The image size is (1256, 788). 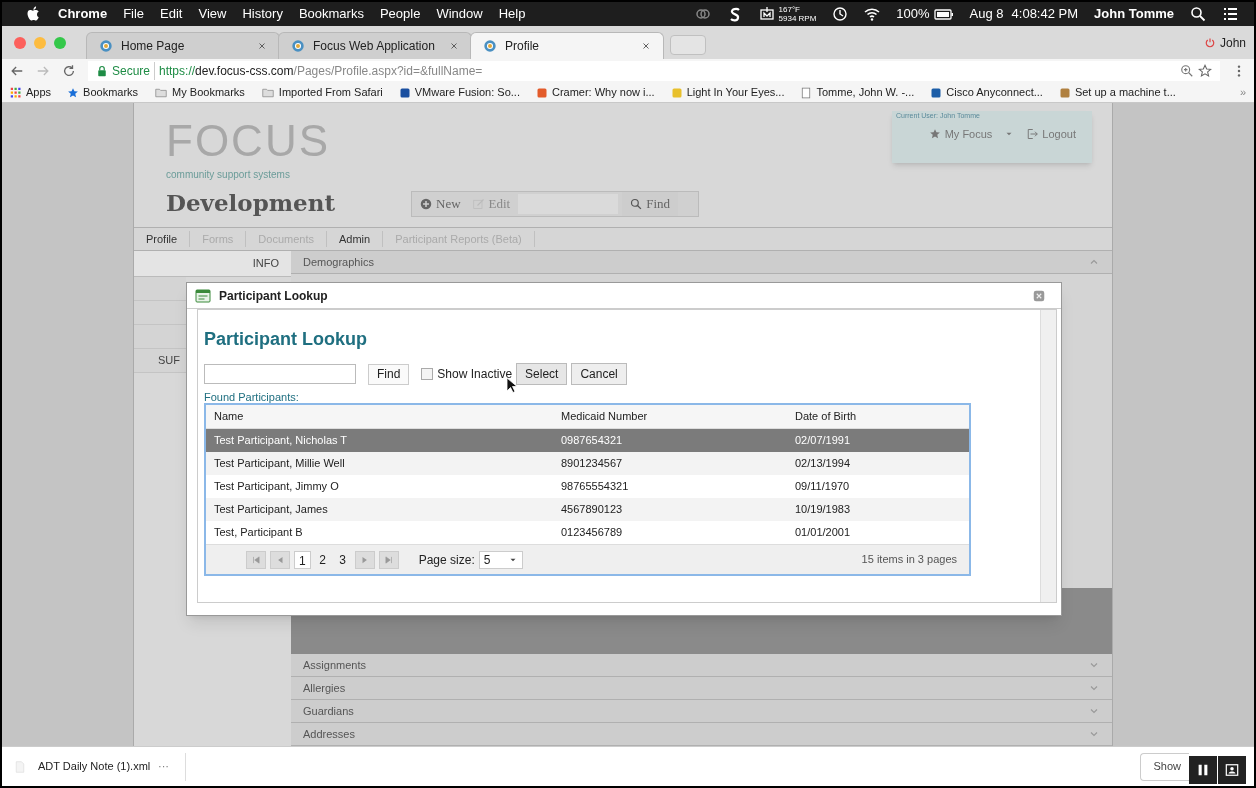 What do you see at coordinates (806, 92) in the screenshot?
I see `page-icon` at bounding box center [806, 92].